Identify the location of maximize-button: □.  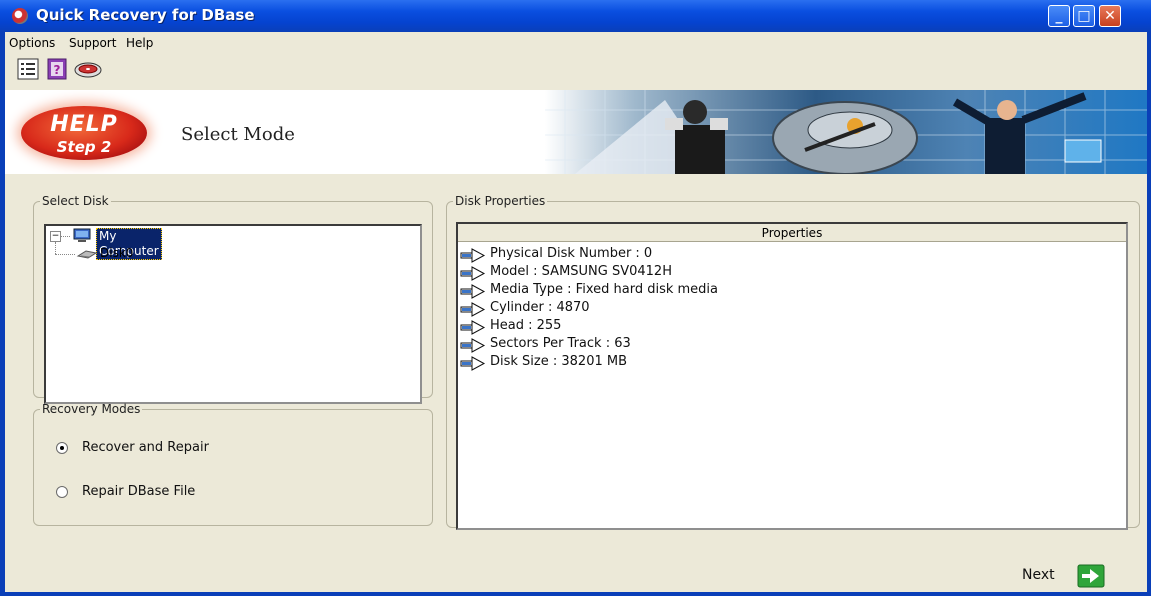
(1084, 16).